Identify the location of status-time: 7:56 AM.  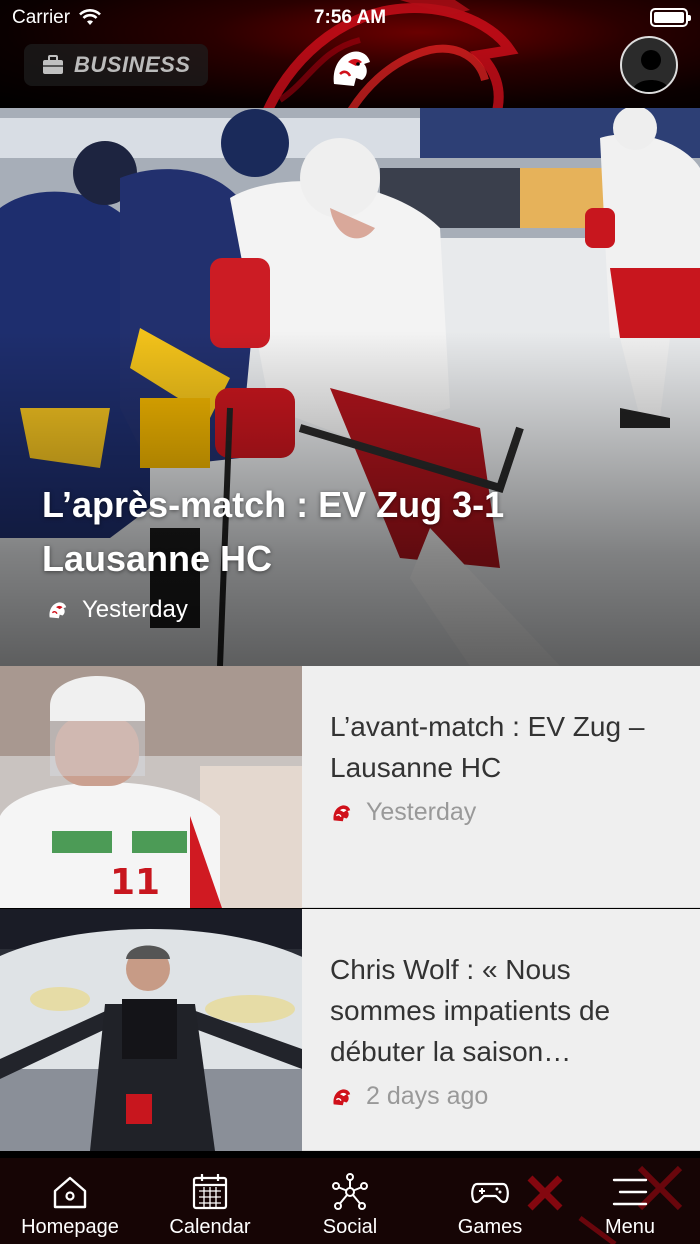
(350, 17).